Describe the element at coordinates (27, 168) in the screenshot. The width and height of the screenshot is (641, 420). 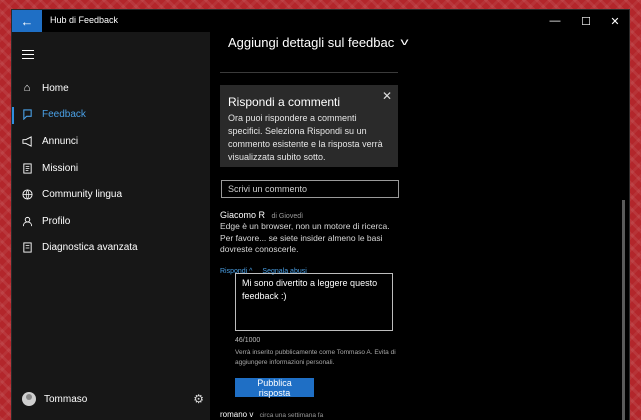
I see `quest-icon` at that location.